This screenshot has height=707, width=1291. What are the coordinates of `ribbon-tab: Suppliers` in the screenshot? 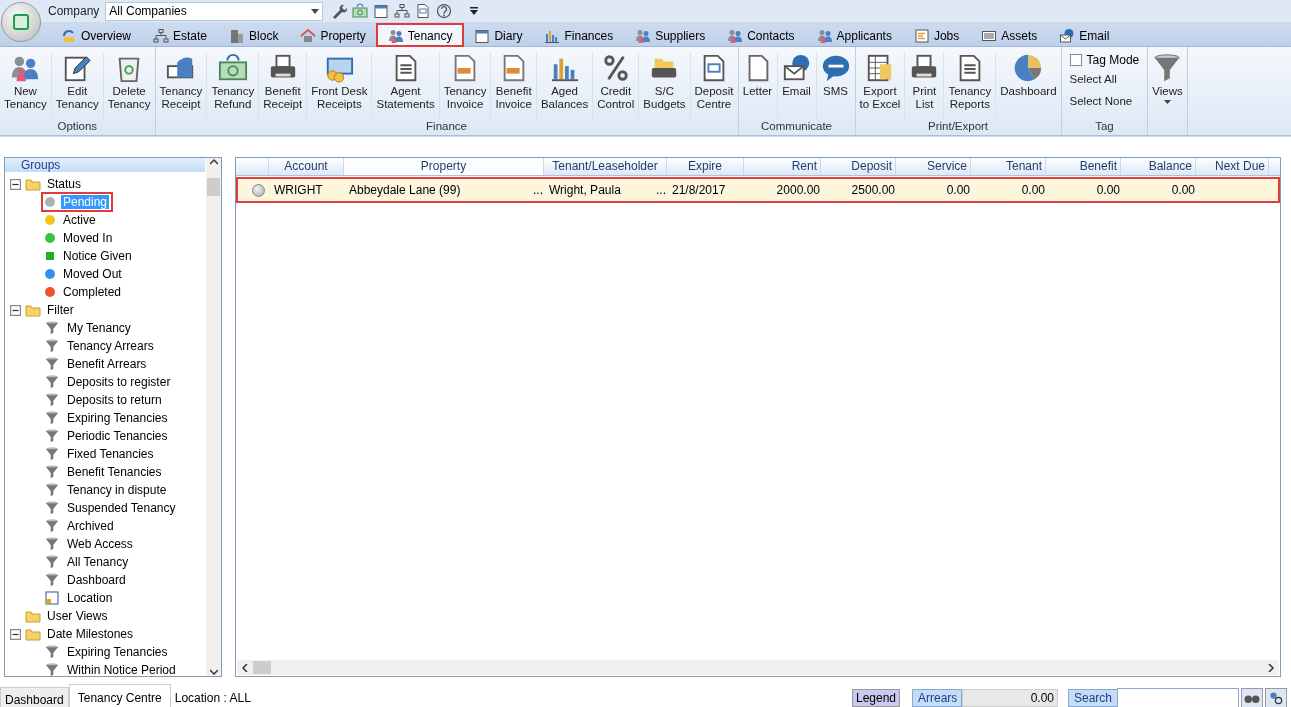 It's located at (670, 35).